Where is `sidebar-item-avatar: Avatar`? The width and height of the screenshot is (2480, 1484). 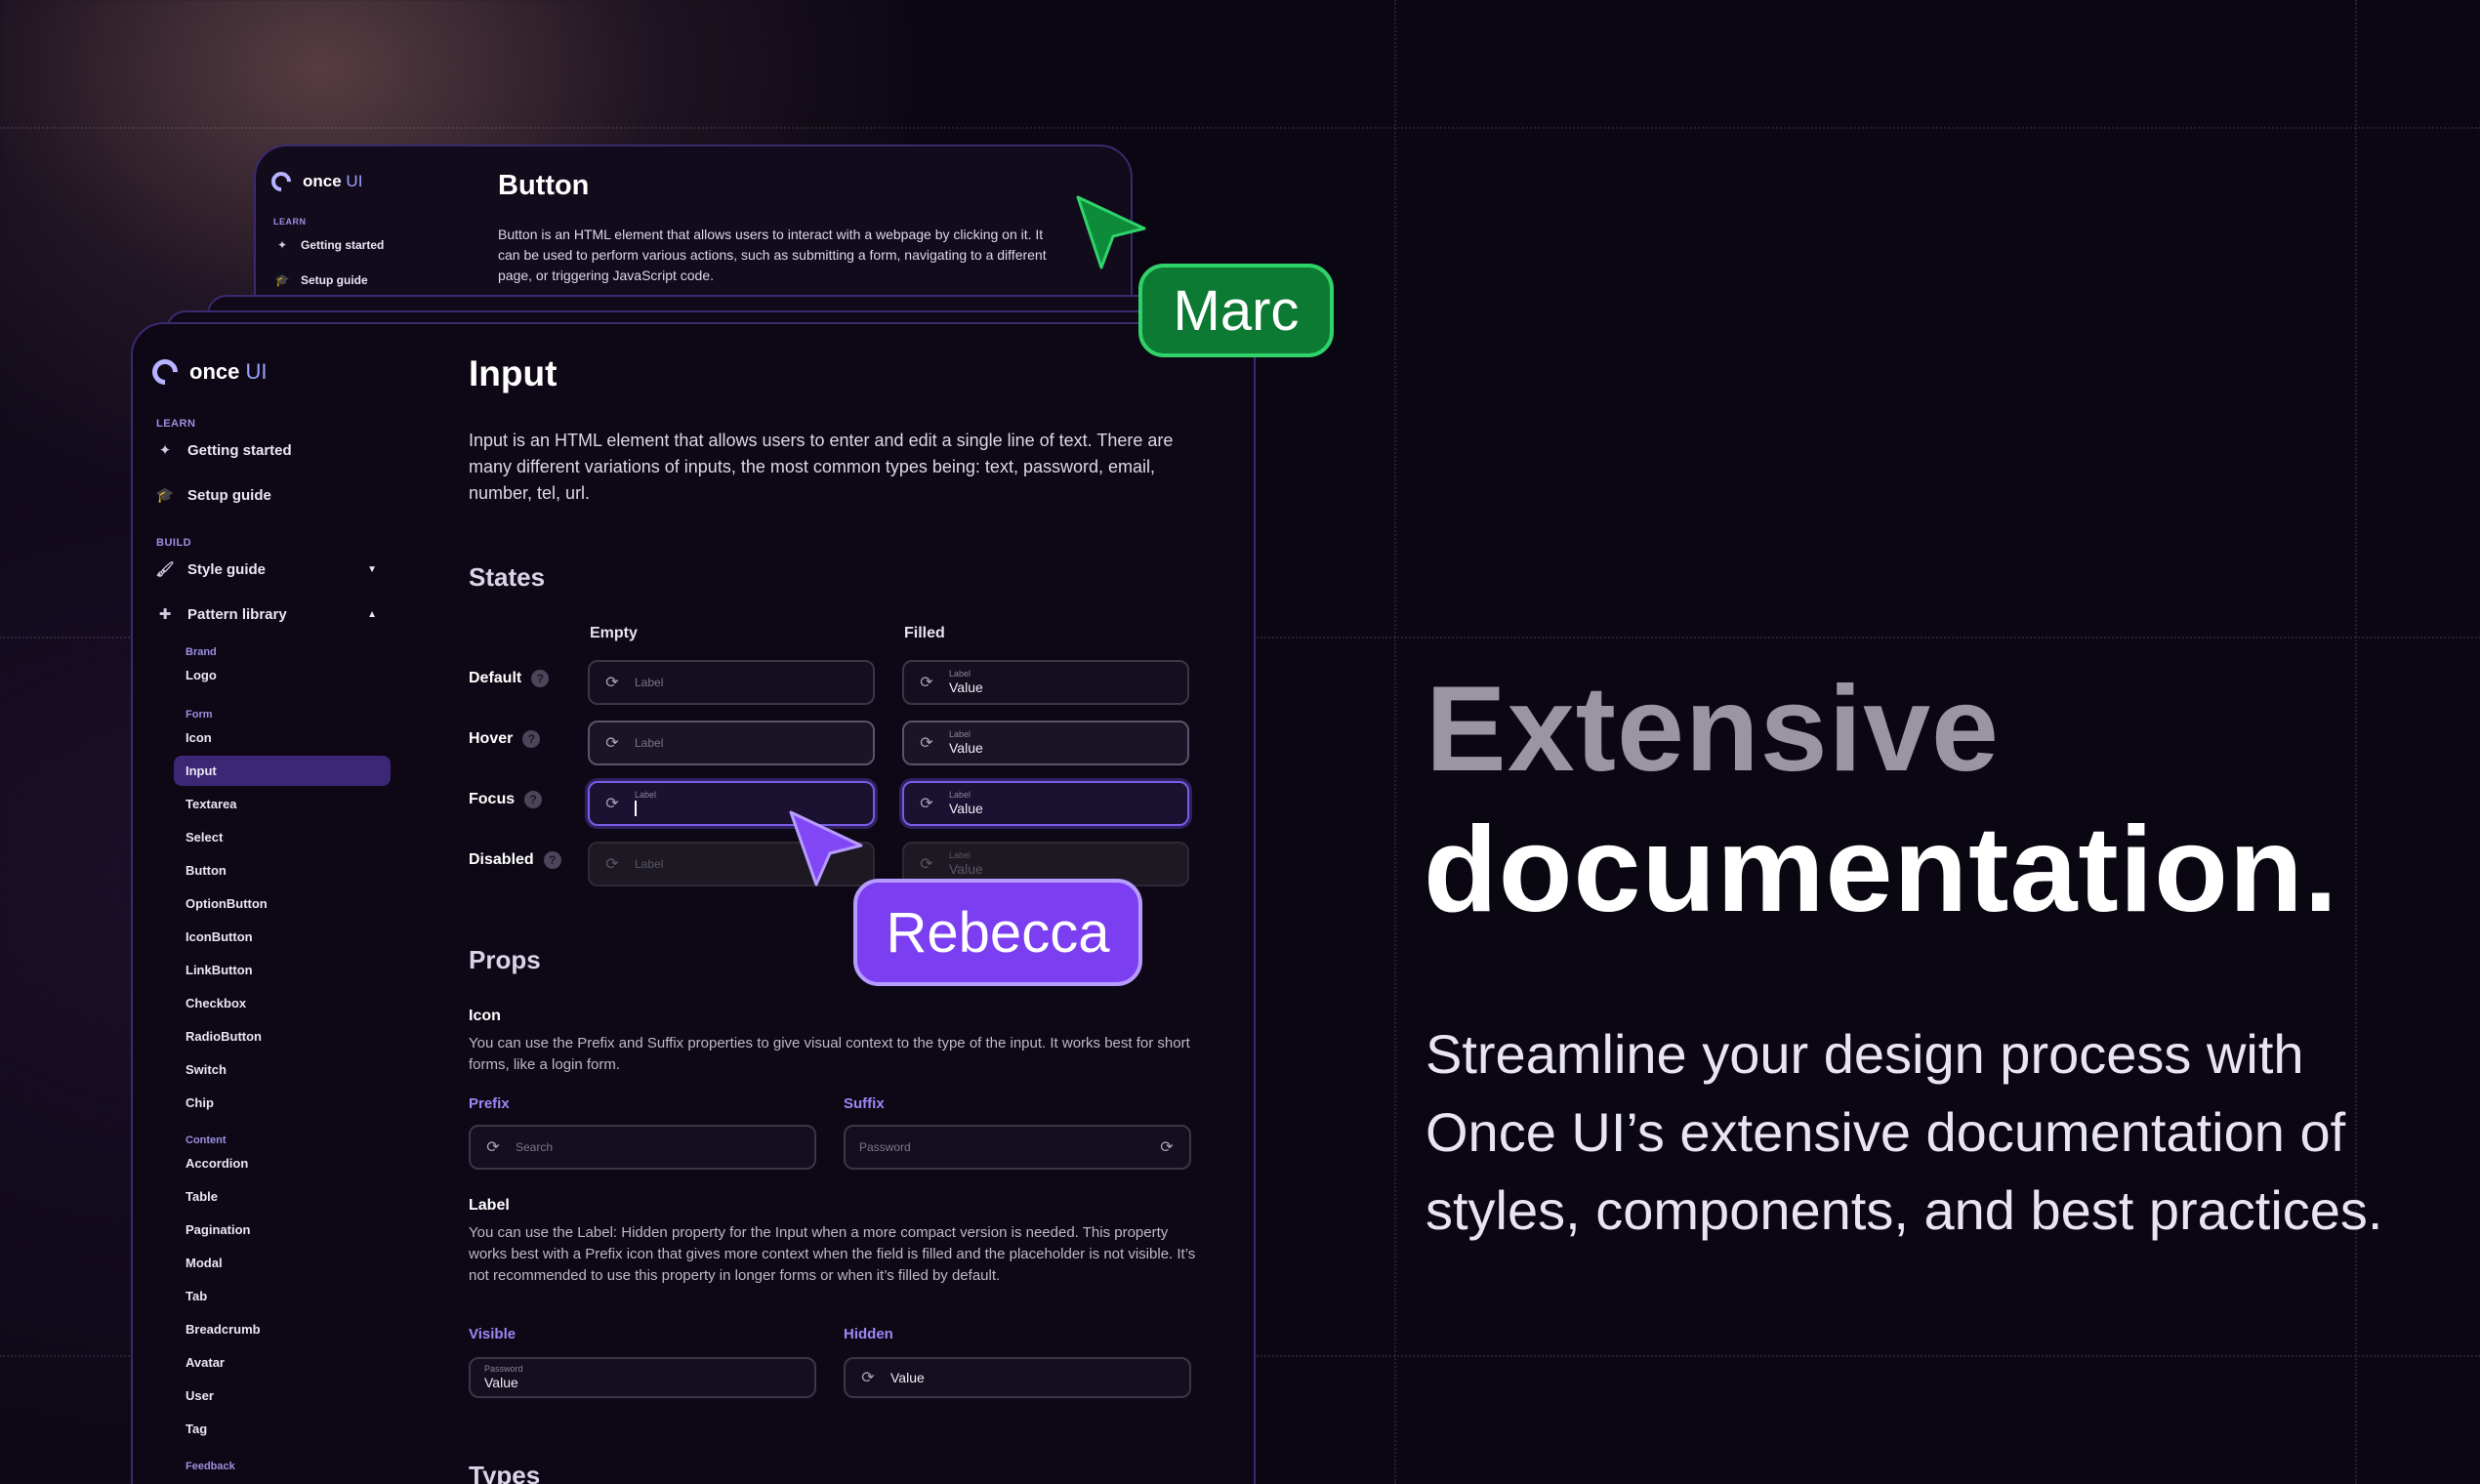 sidebar-item-avatar: Avatar is located at coordinates (205, 1363).